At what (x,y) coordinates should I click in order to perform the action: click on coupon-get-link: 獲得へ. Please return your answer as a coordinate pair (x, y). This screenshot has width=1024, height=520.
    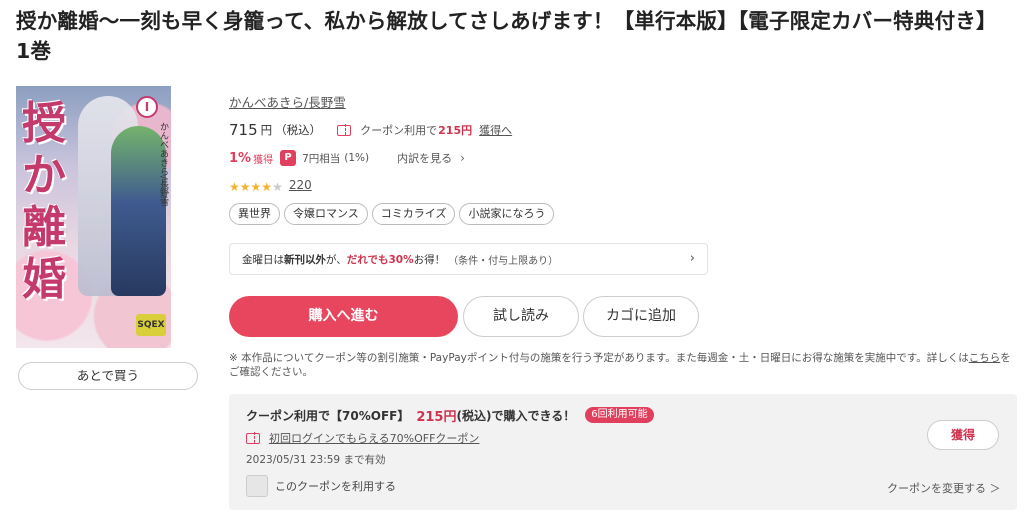
    Looking at the image, I should click on (495, 130).